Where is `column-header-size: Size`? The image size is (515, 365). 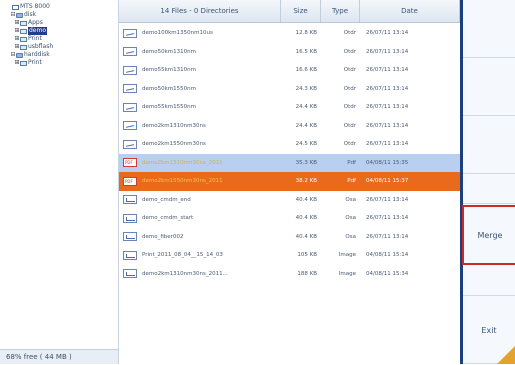
column-header-size: Size is located at coordinates (301, 11).